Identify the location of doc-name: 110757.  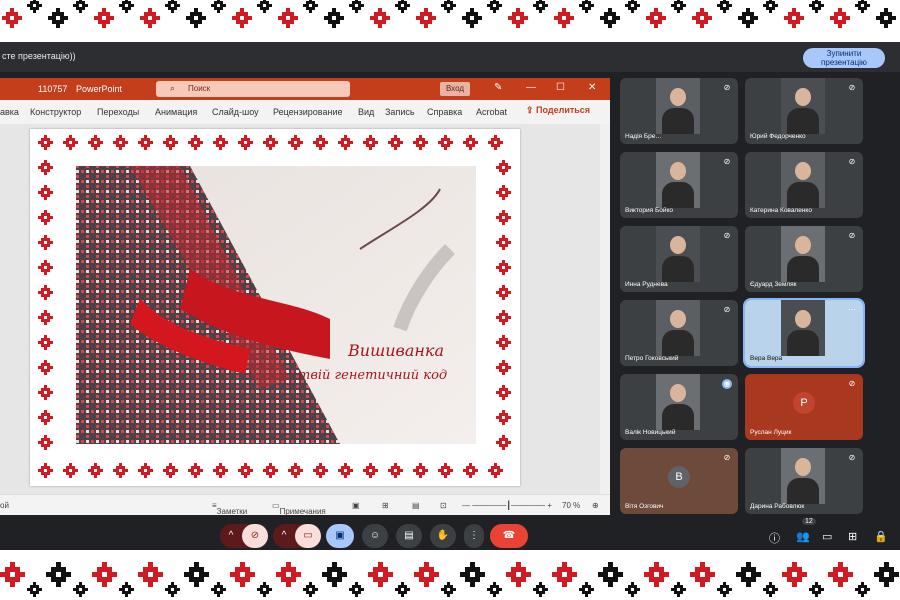
(53, 89).